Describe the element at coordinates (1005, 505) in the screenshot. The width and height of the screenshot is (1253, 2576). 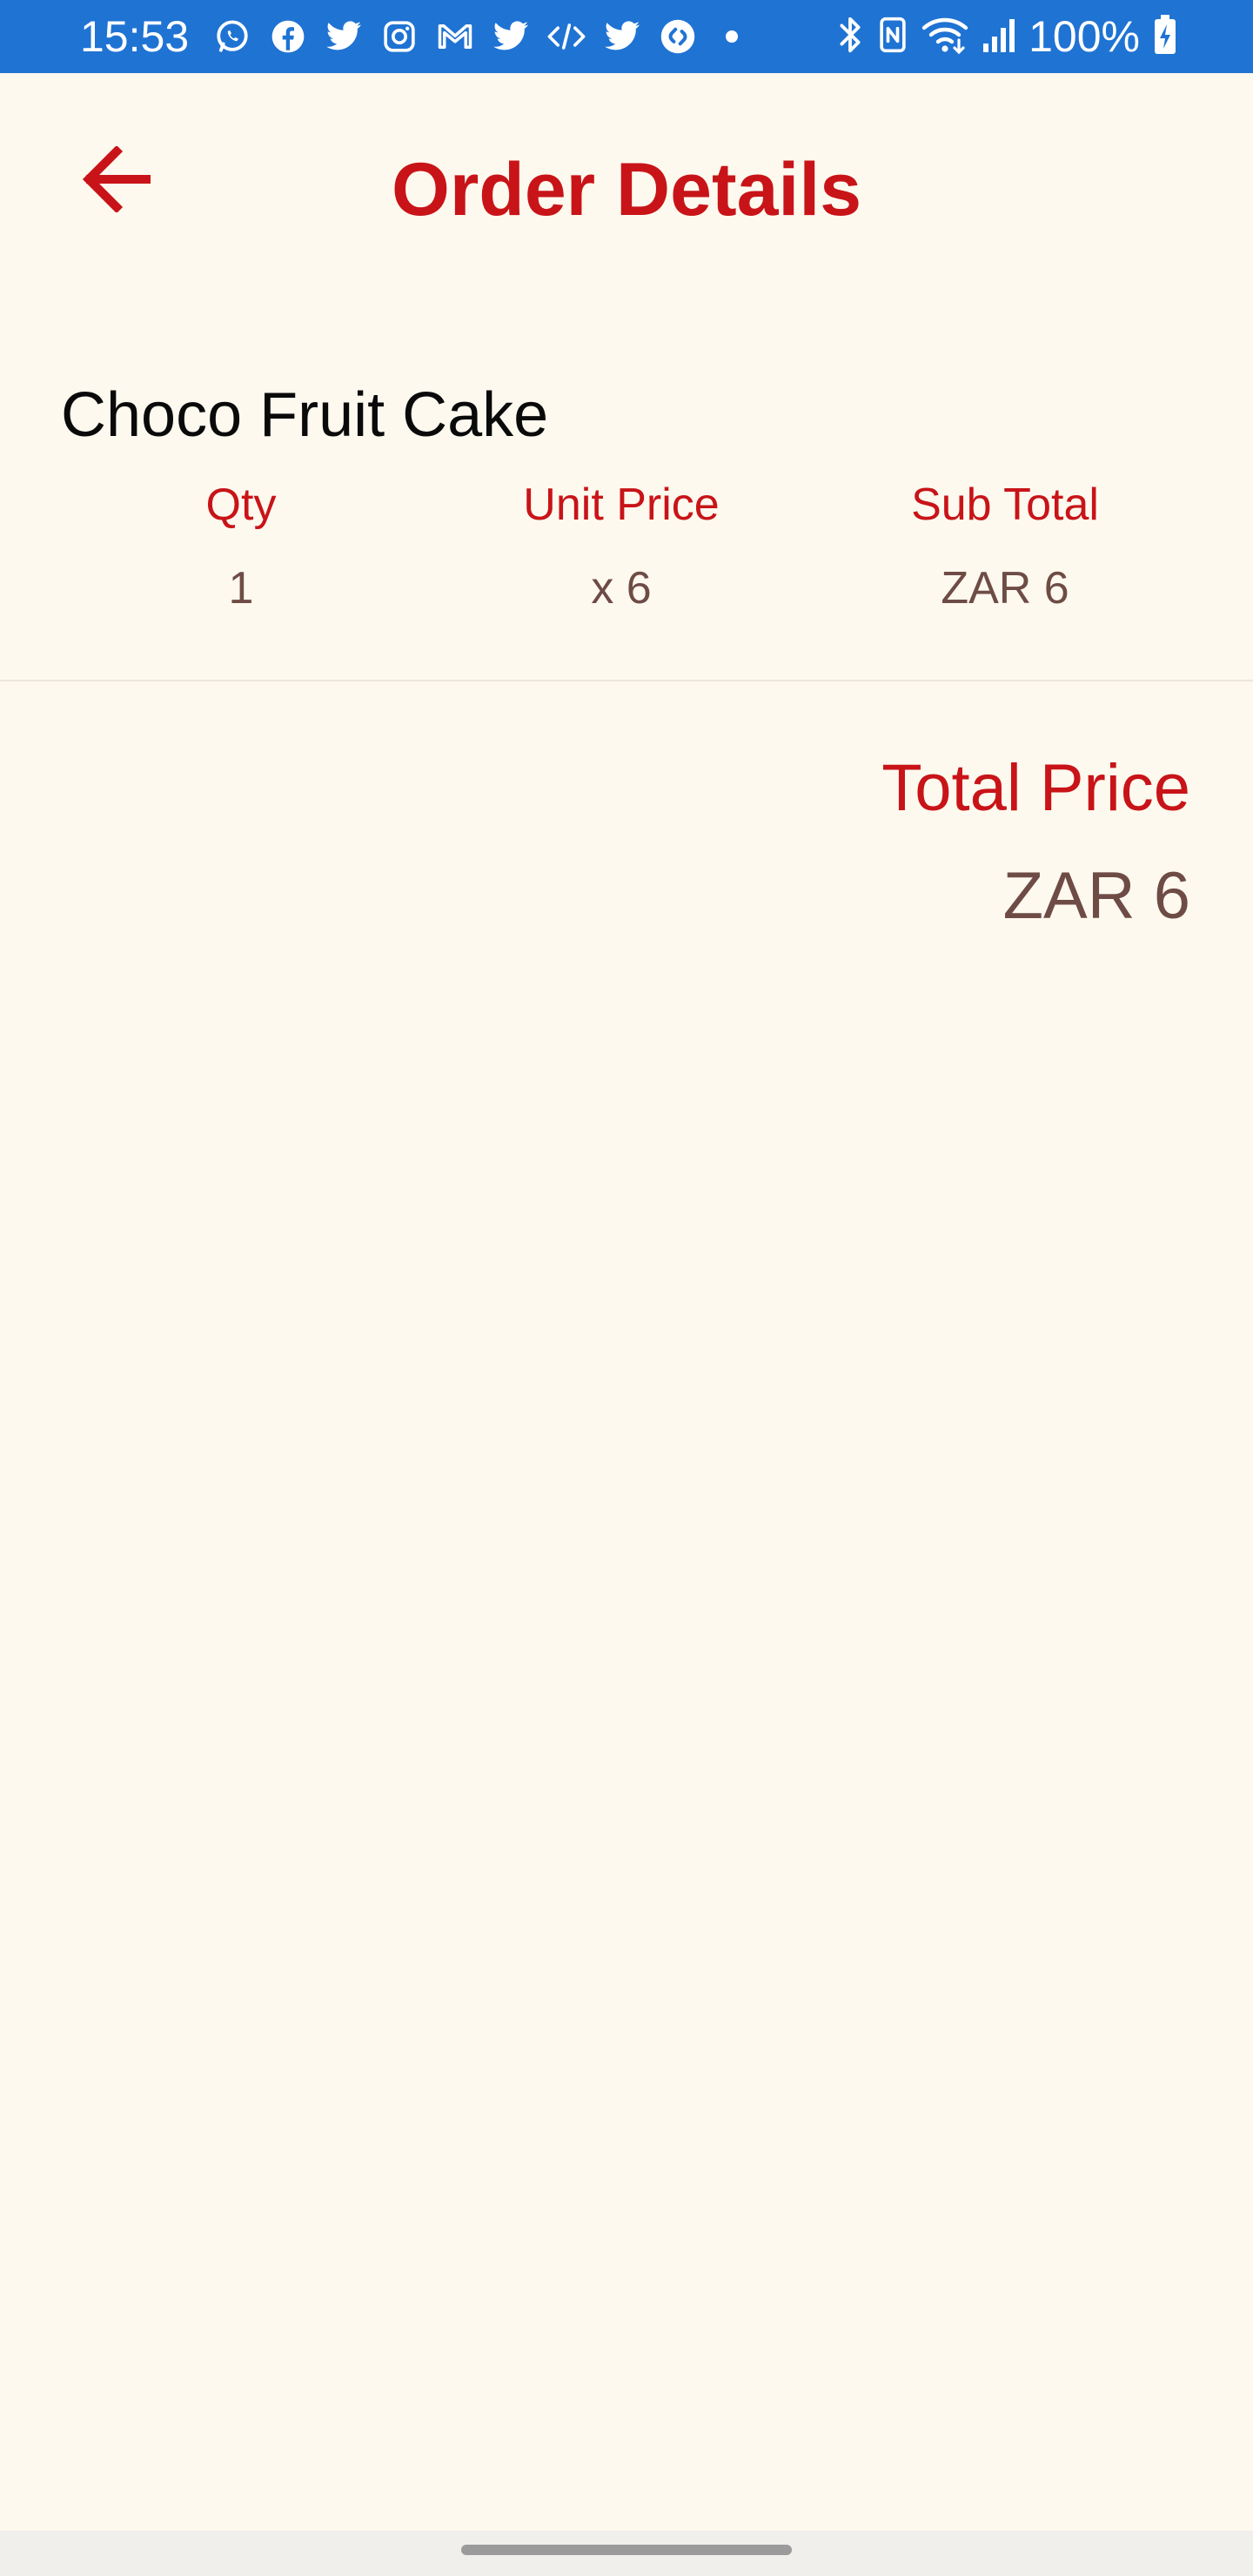
I see `subtotal-label: Sub Total` at that location.